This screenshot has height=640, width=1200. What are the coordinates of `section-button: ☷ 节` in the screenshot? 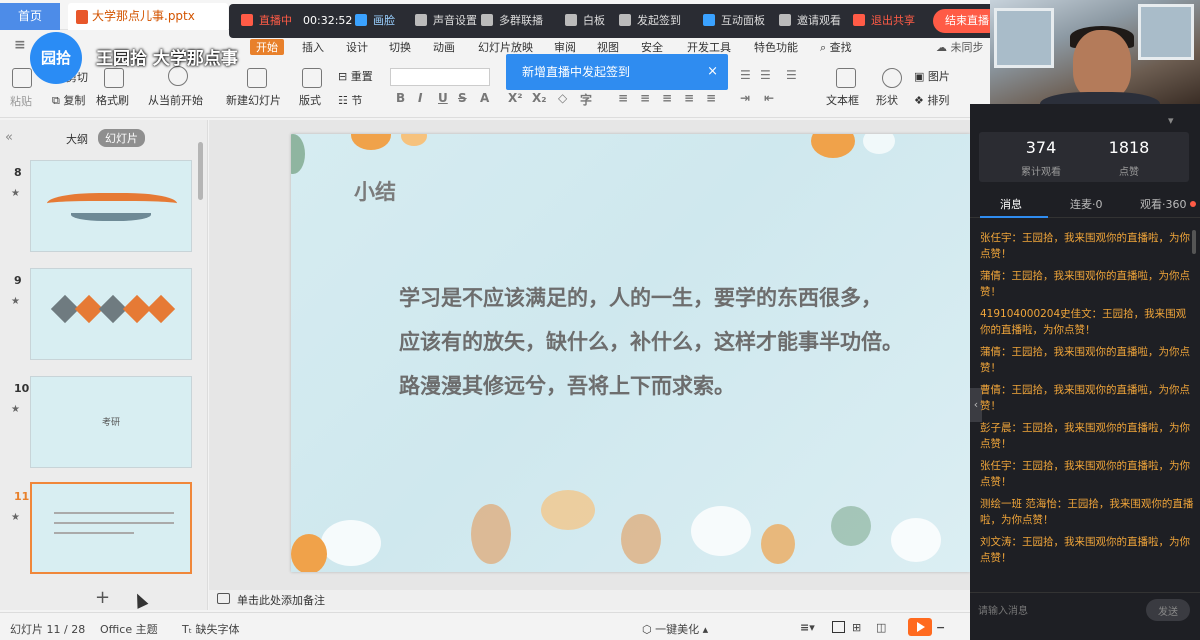 It's located at (350, 100).